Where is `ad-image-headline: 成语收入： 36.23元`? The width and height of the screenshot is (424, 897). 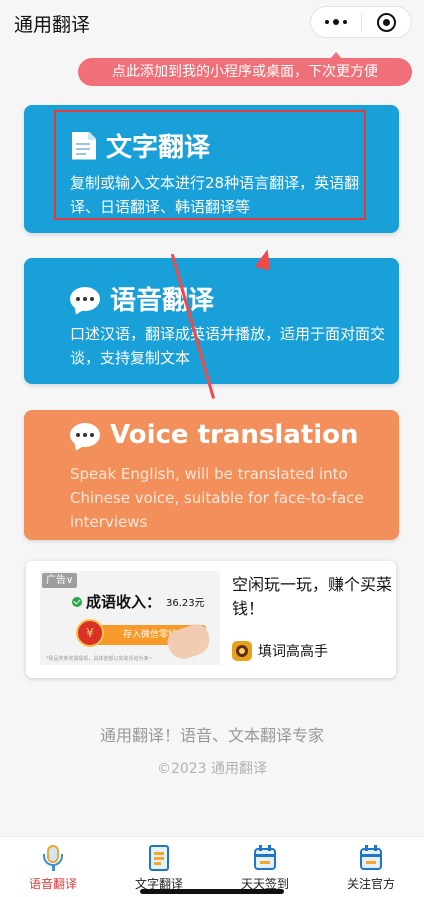
ad-image-headline: 成语收入： 36.23元 is located at coordinates (138, 601).